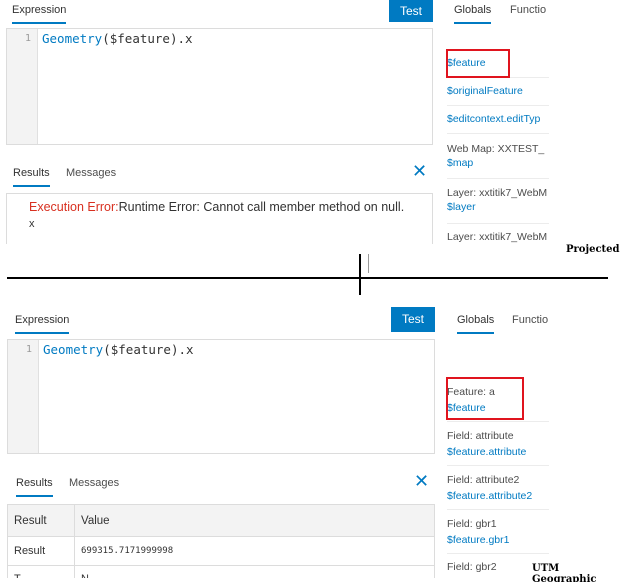  What do you see at coordinates (127, 551) in the screenshot?
I see `cell-value: 699315.7171999998` at bounding box center [127, 551].